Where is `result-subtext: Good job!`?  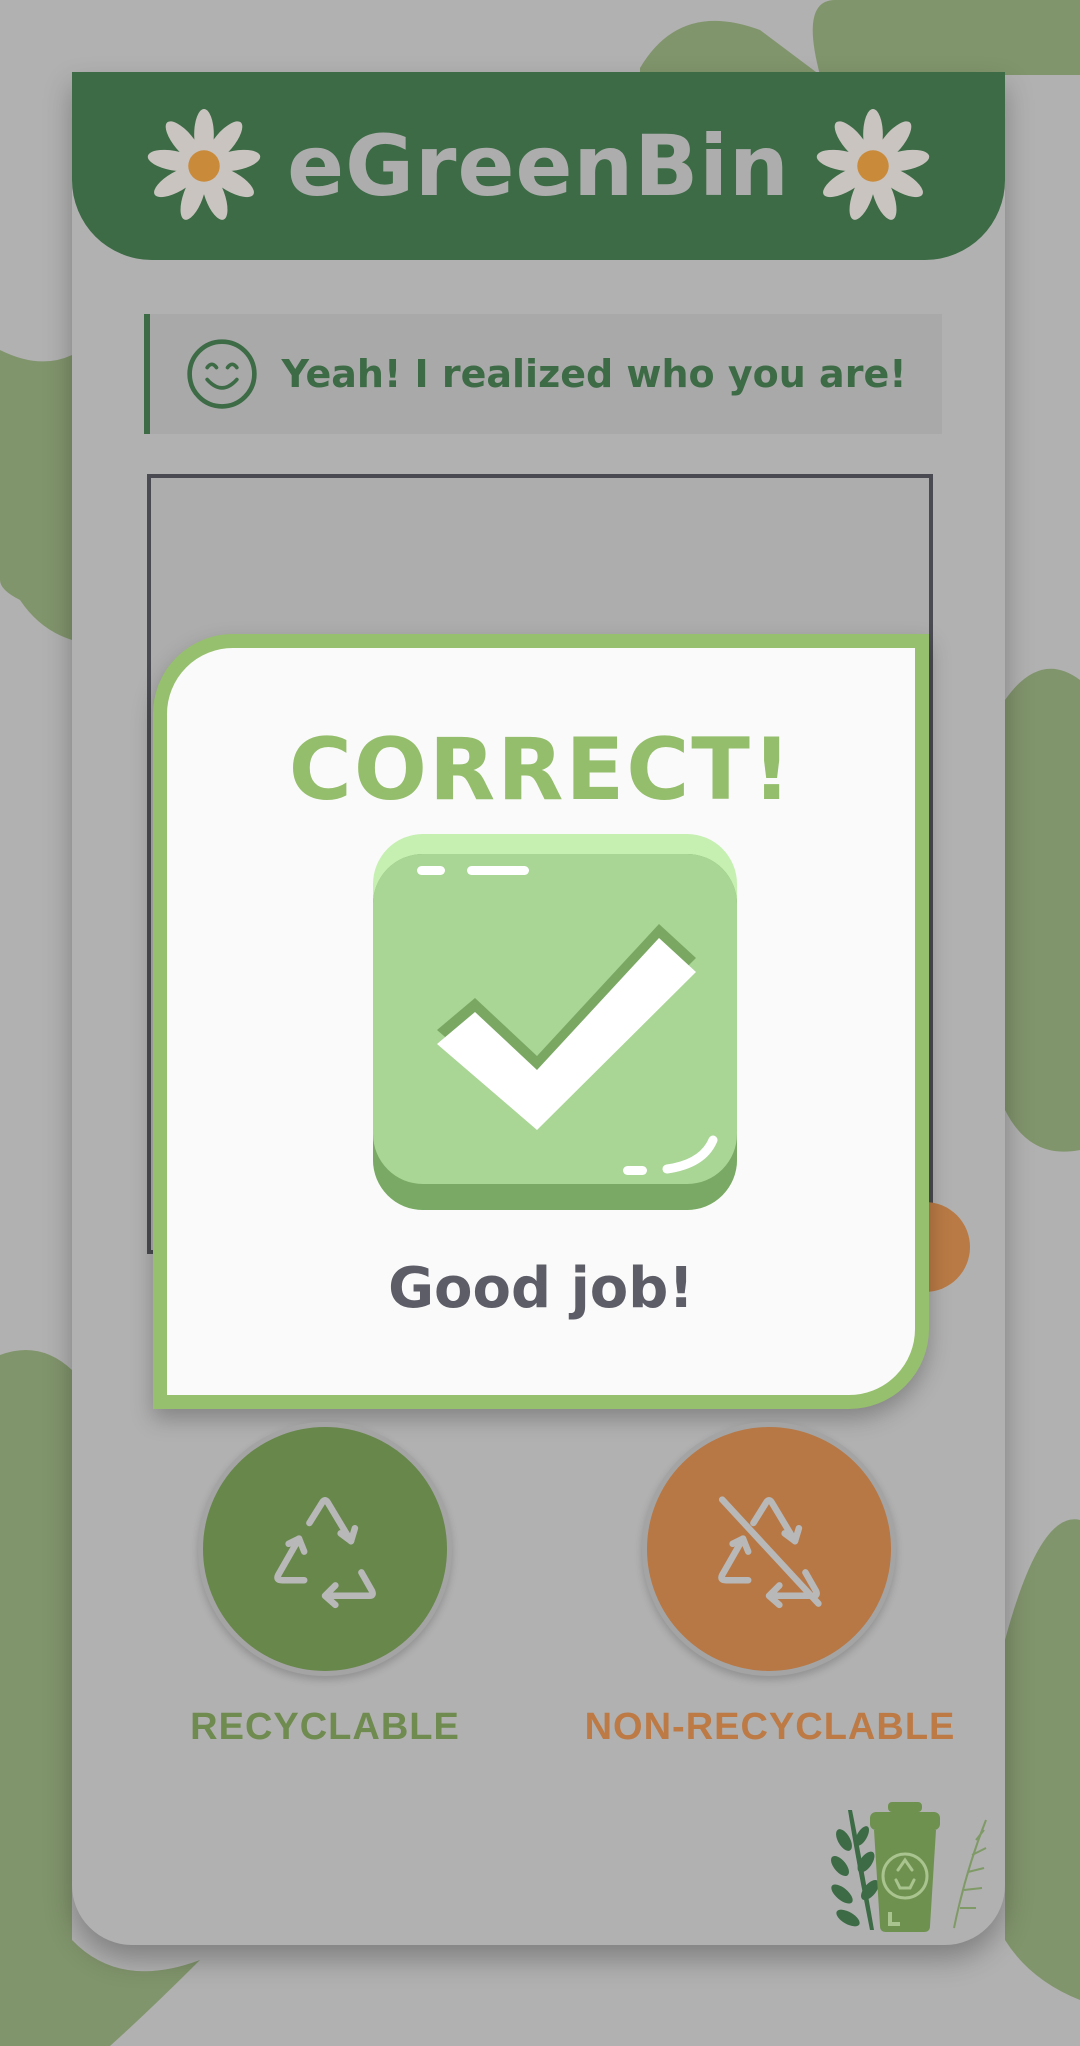 result-subtext: Good job! is located at coordinates (541, 1288).